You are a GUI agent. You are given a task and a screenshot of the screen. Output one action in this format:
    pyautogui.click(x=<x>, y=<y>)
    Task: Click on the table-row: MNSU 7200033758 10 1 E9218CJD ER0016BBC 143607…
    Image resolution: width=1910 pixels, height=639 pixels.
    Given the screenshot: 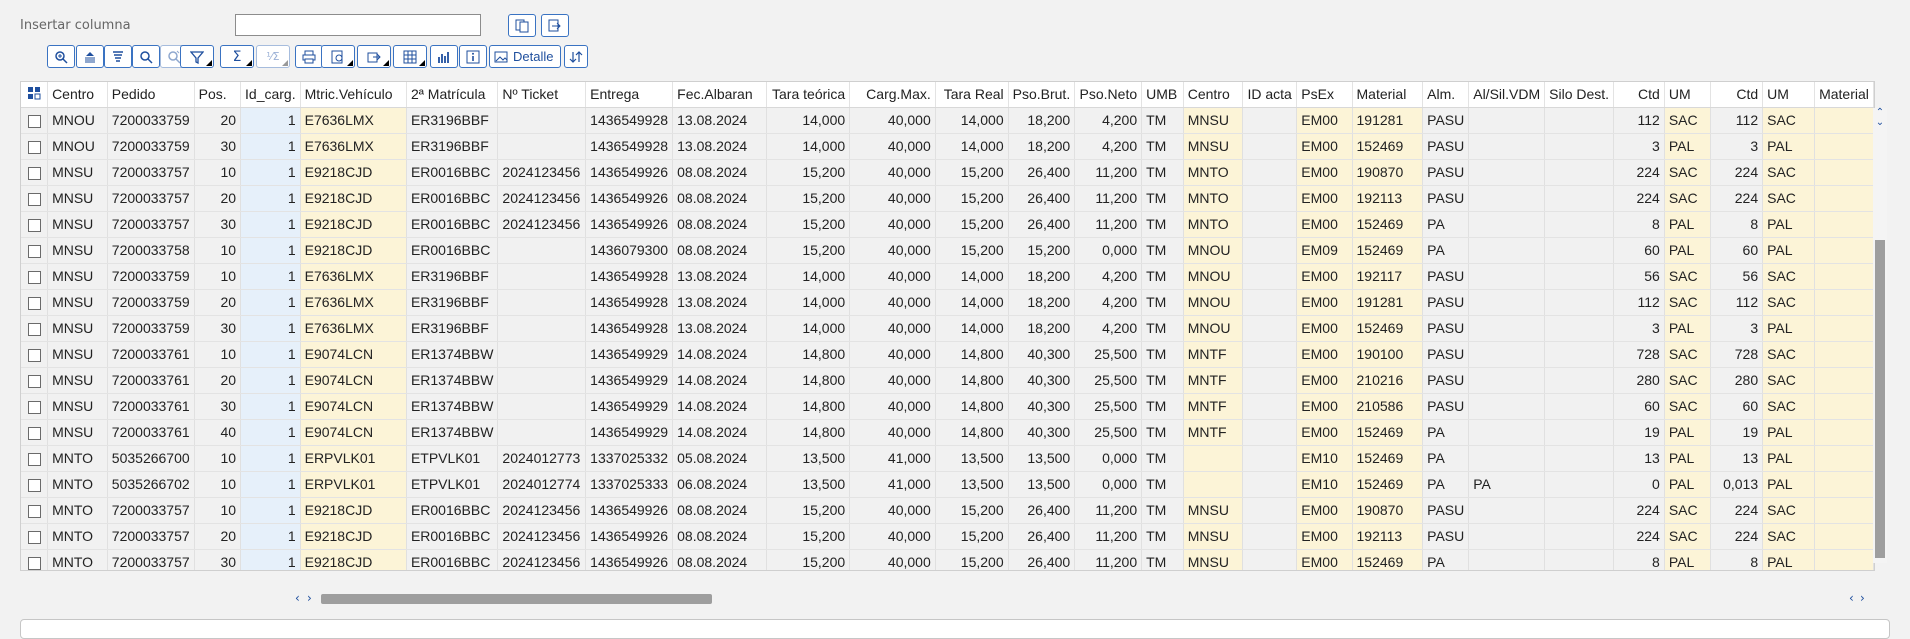 What is the action you would take?
    pyautogui.click(x=947, y=250)
    